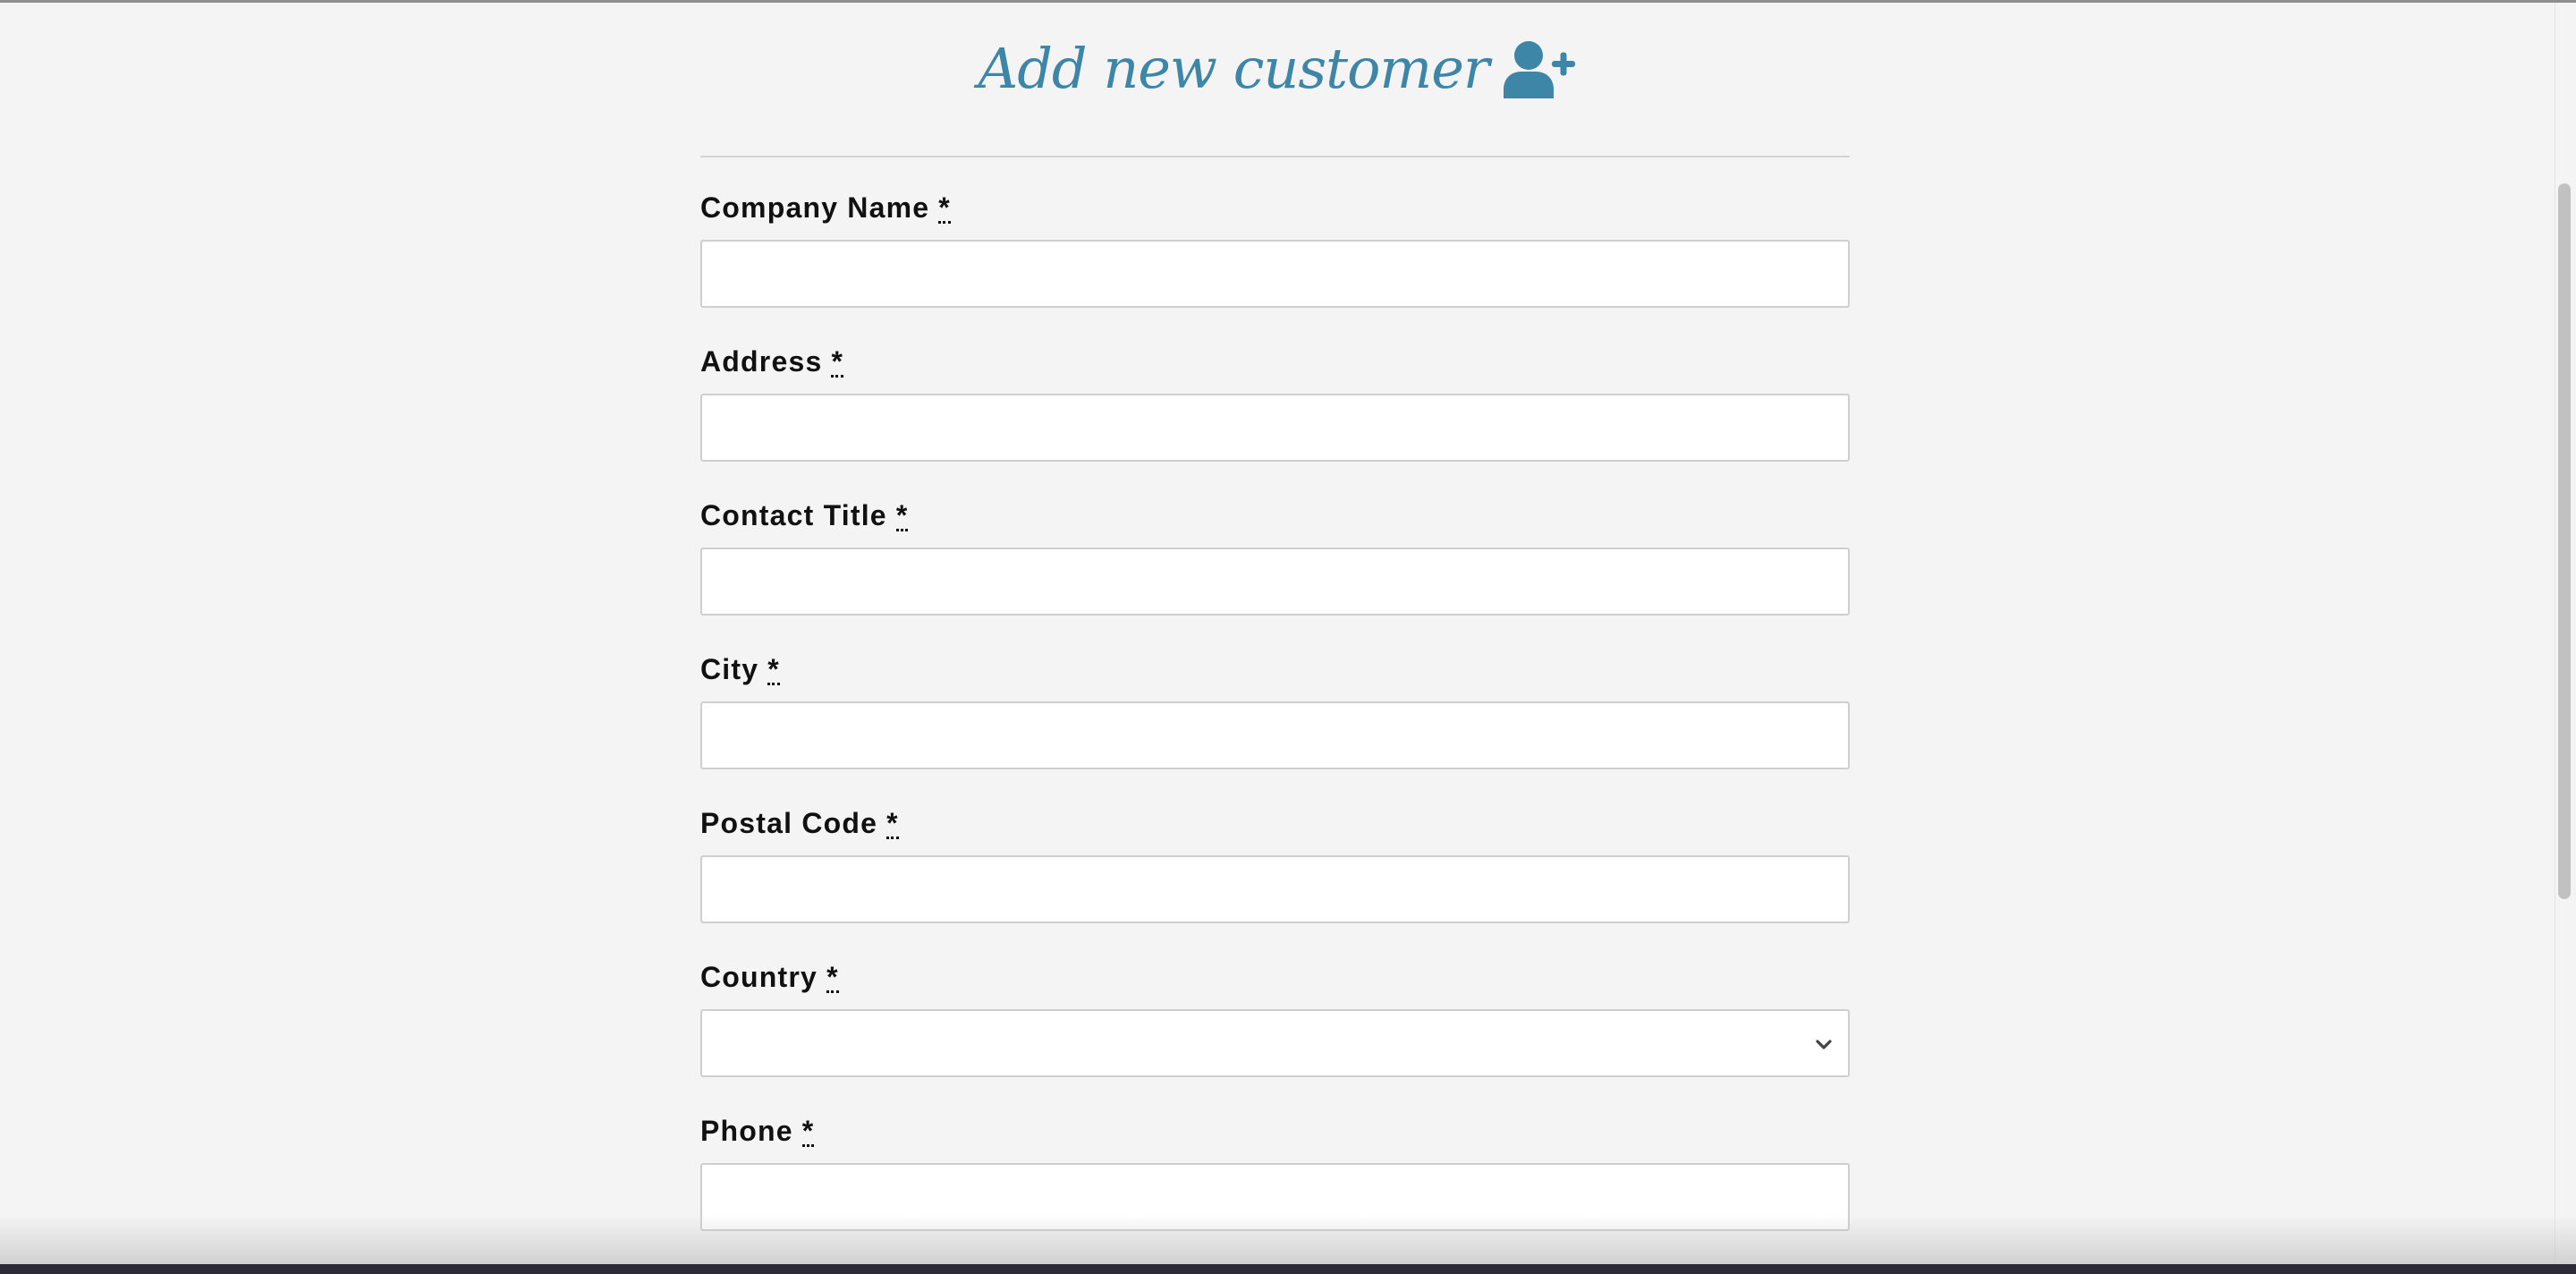  What do you see at coordinates (825, 207) in the screenshot?
I see `company-name-label: Company Name *` at bounding box center [825, 207].